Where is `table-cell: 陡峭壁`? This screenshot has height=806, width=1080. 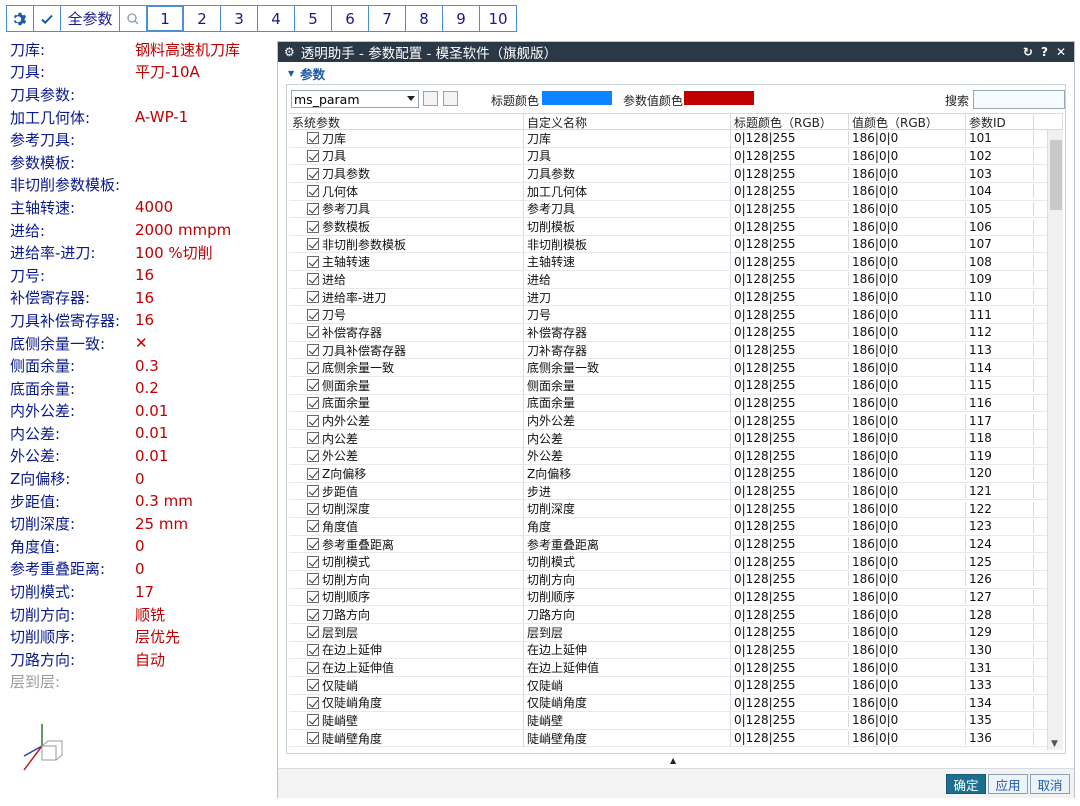 table-cell: 陡峭壁 is located at coordinates (406, 720).